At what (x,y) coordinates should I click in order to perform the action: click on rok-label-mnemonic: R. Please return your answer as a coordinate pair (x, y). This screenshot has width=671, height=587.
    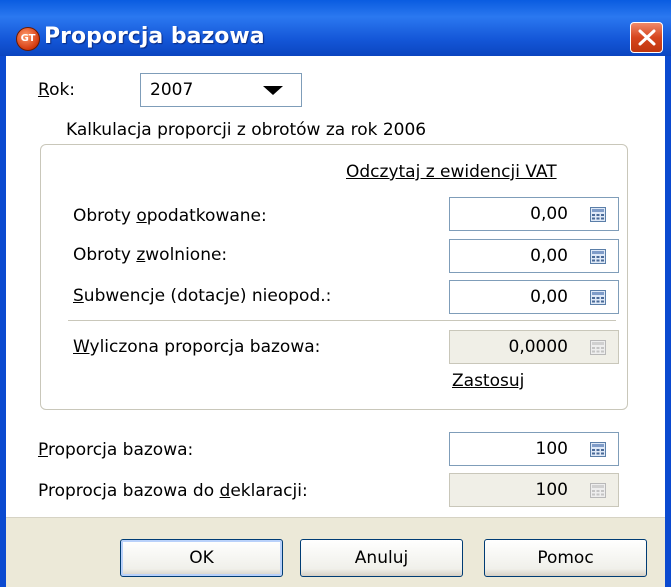
    Looking at the image, I should click on (44, 90).